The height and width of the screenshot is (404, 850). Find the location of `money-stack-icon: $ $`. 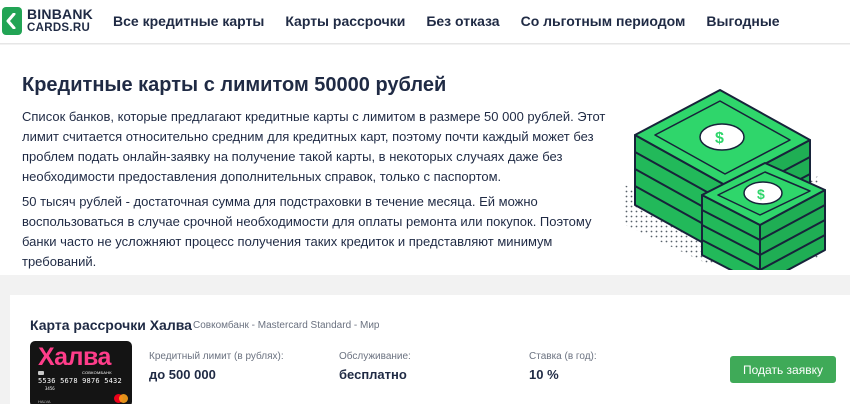

money-stack-icon: $ $ is located at coordinates (725, 179).